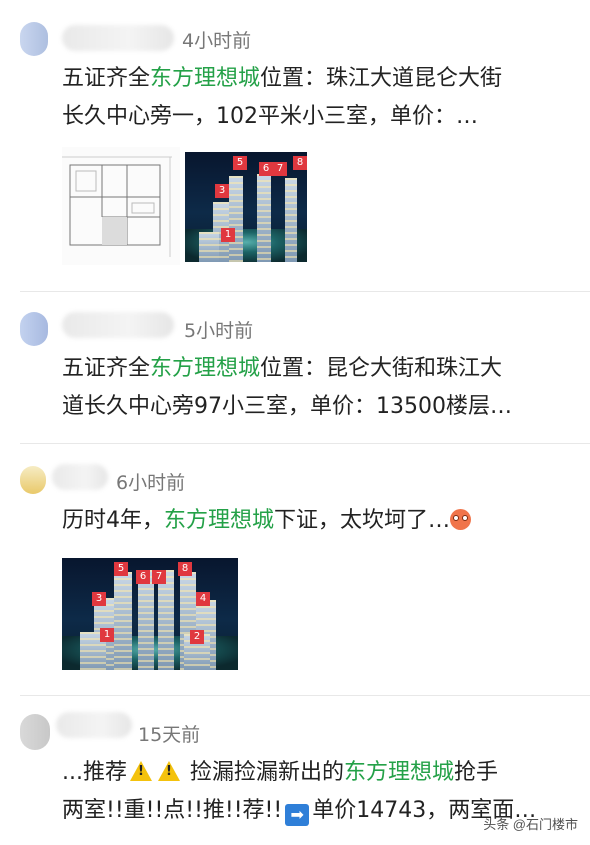 This screenshot has height=845, width=590. Describe the element at coordinates (461, 519) in the screenshot. I see `scared-face-icon` at that location.